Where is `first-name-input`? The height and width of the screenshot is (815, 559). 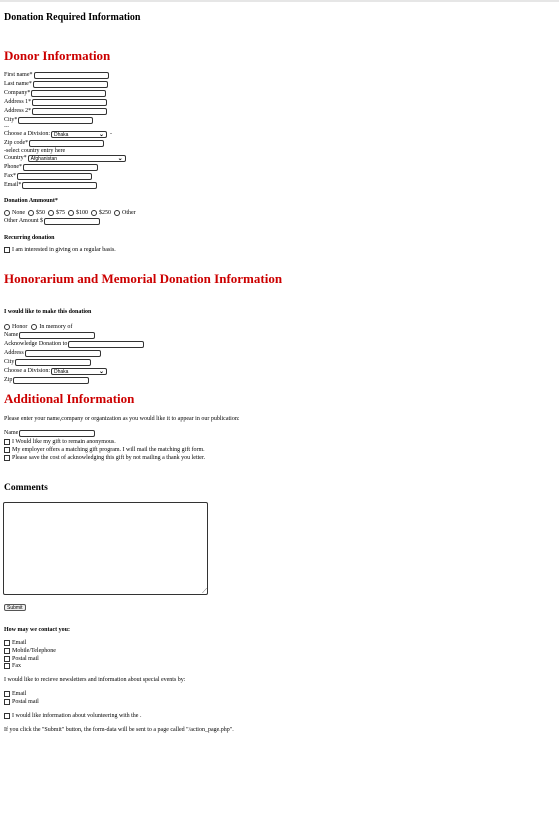 first-name-input is located at coordinates (71, 75).